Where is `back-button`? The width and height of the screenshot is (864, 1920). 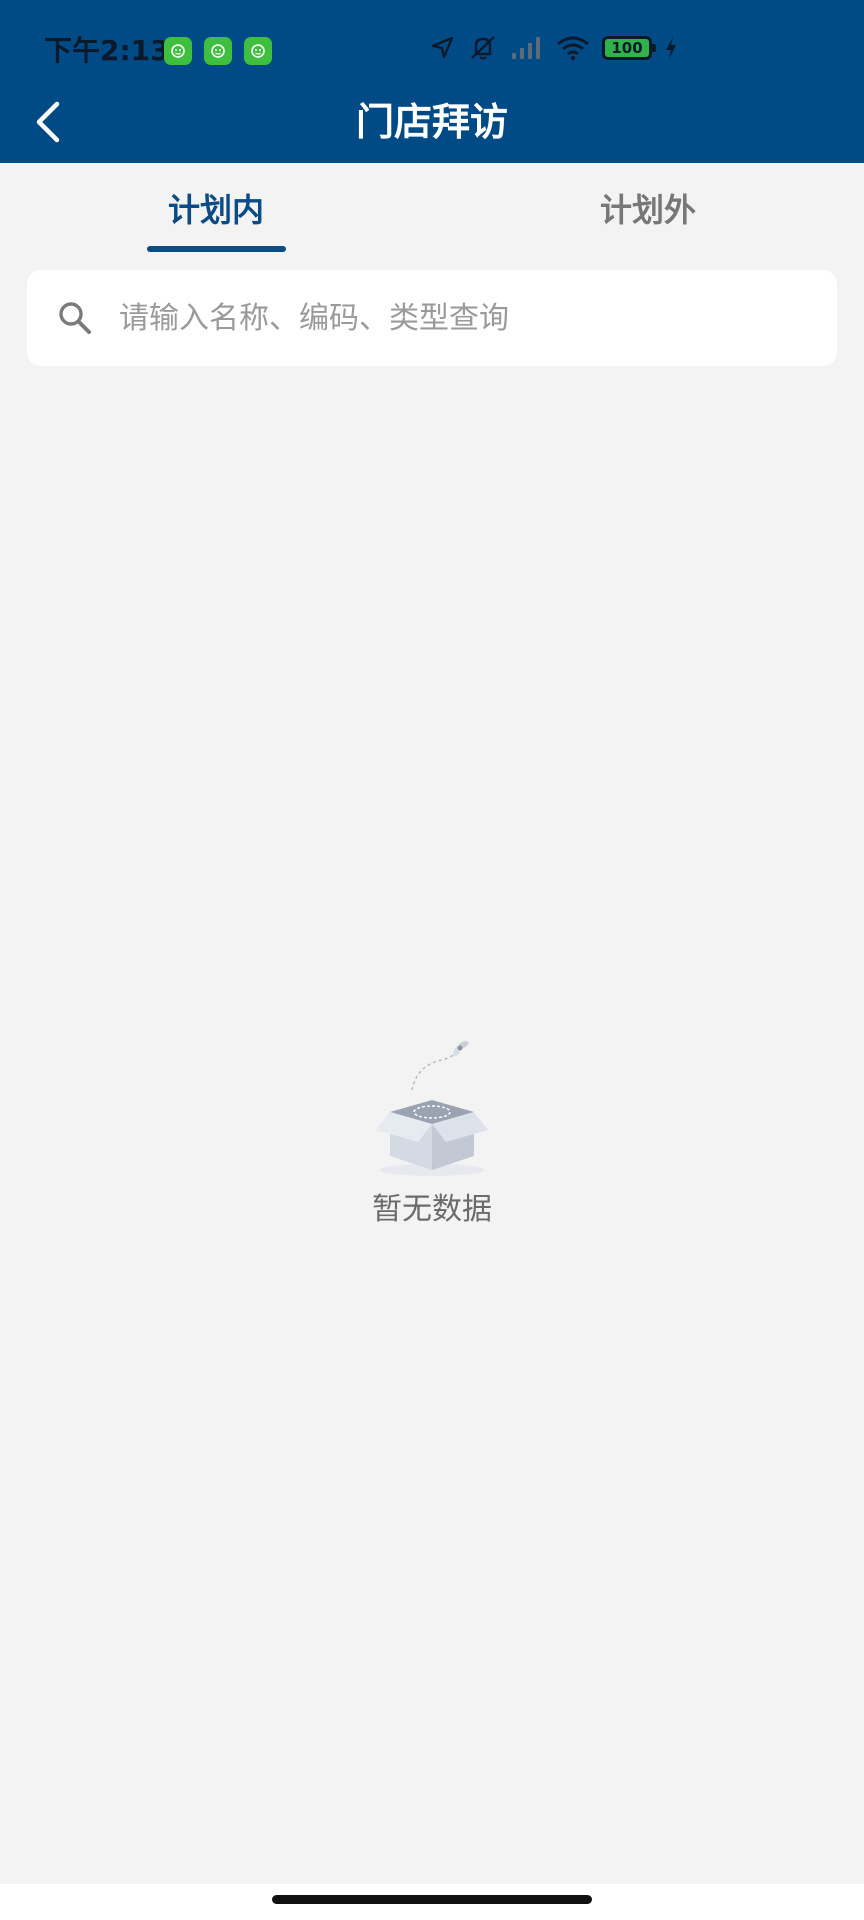
back-button is located at coordinates (48, 122).